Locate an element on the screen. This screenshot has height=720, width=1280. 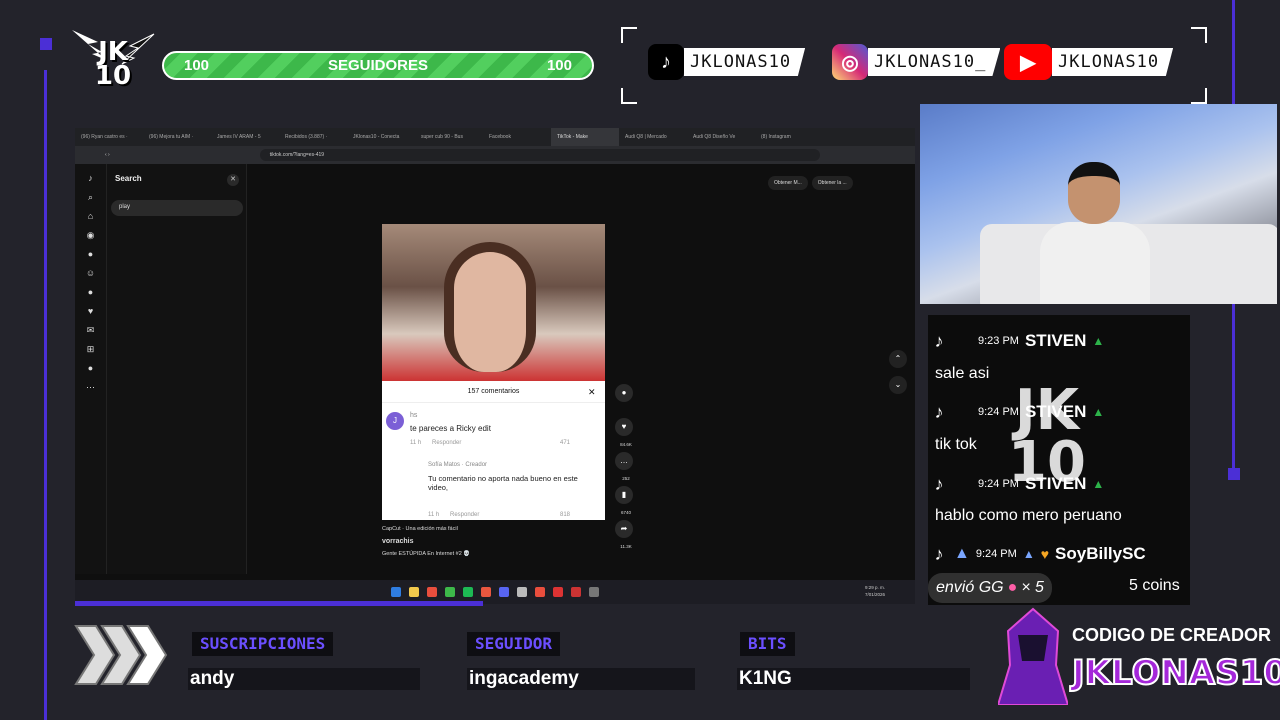
save-count: 6740 is located at coordinates (625, 512).